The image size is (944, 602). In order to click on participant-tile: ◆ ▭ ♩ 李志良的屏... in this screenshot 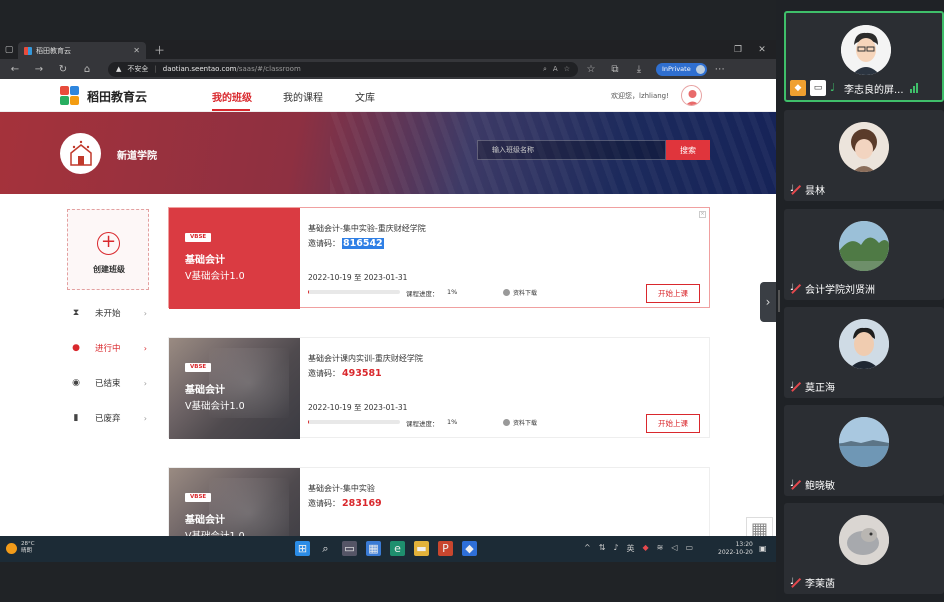, I will do `click(864, 56)`.